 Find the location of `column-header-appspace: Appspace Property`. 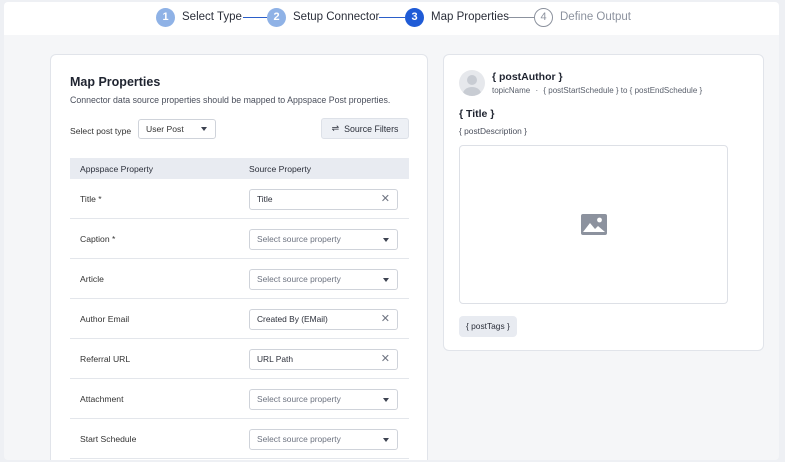

column-header-appspace: Appspace Property is located at coordinates (117, 169).